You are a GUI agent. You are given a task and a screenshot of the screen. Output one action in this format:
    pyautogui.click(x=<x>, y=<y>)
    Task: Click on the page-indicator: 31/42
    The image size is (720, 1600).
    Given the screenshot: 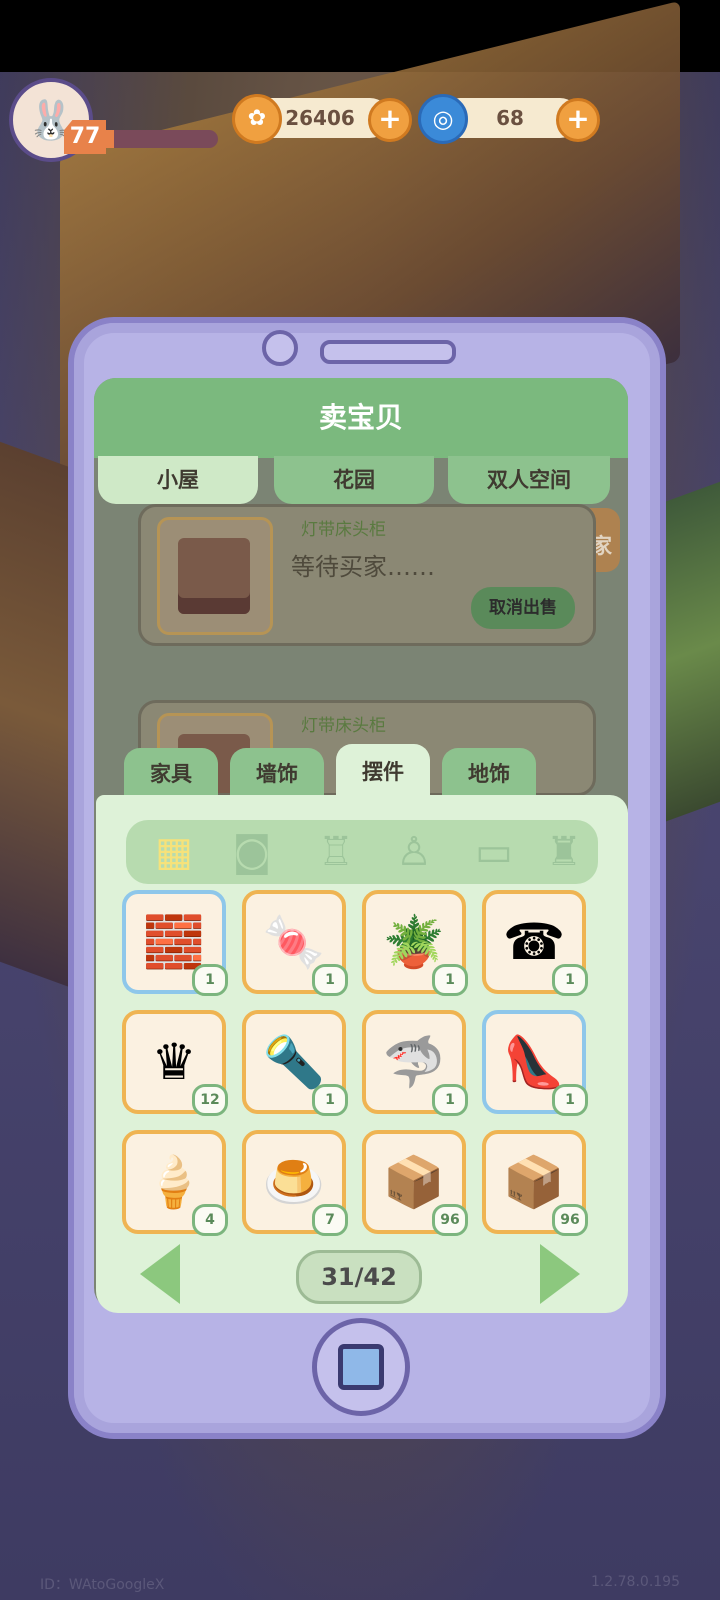 What is the action you would take?
    pyautogui.click(x=359, y=1277)
    